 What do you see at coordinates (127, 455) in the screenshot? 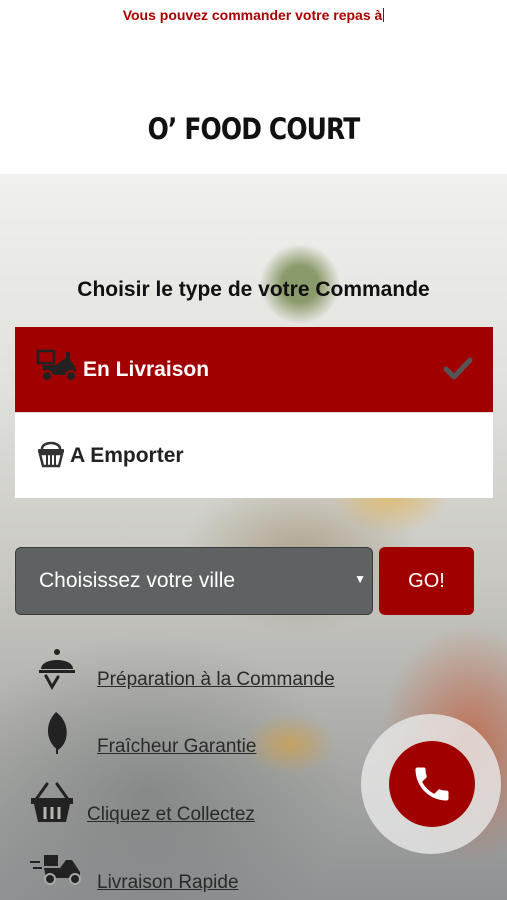
I see `option-takeaway-label: A Emporter` at bounding box center [127, 455].